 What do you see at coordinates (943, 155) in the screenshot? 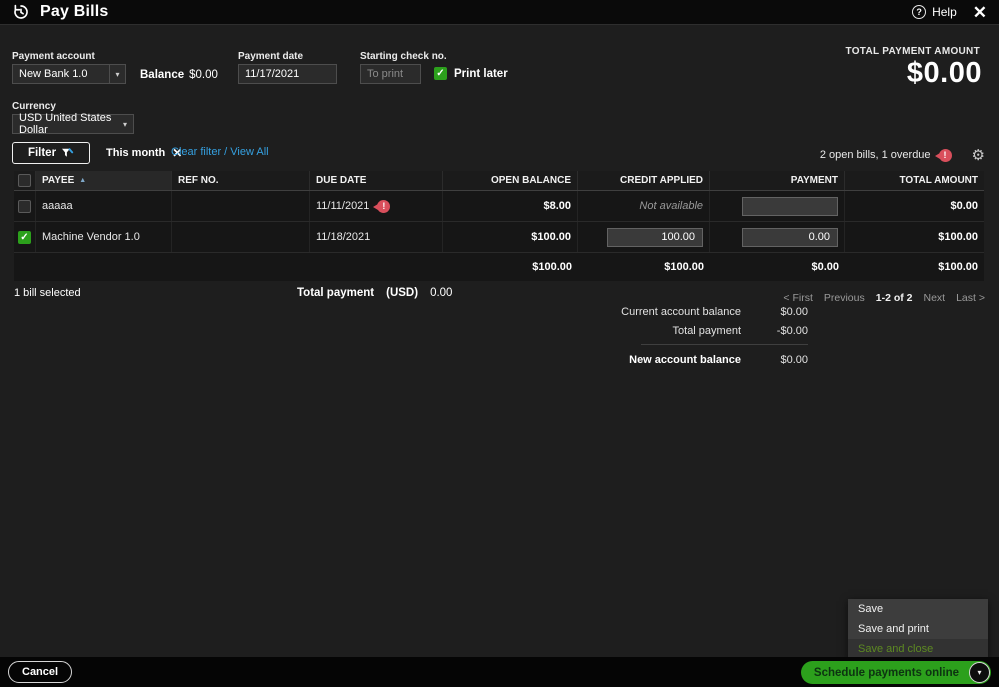
I see `overdue-alert-badge: !` at bounding box center [943, 155].